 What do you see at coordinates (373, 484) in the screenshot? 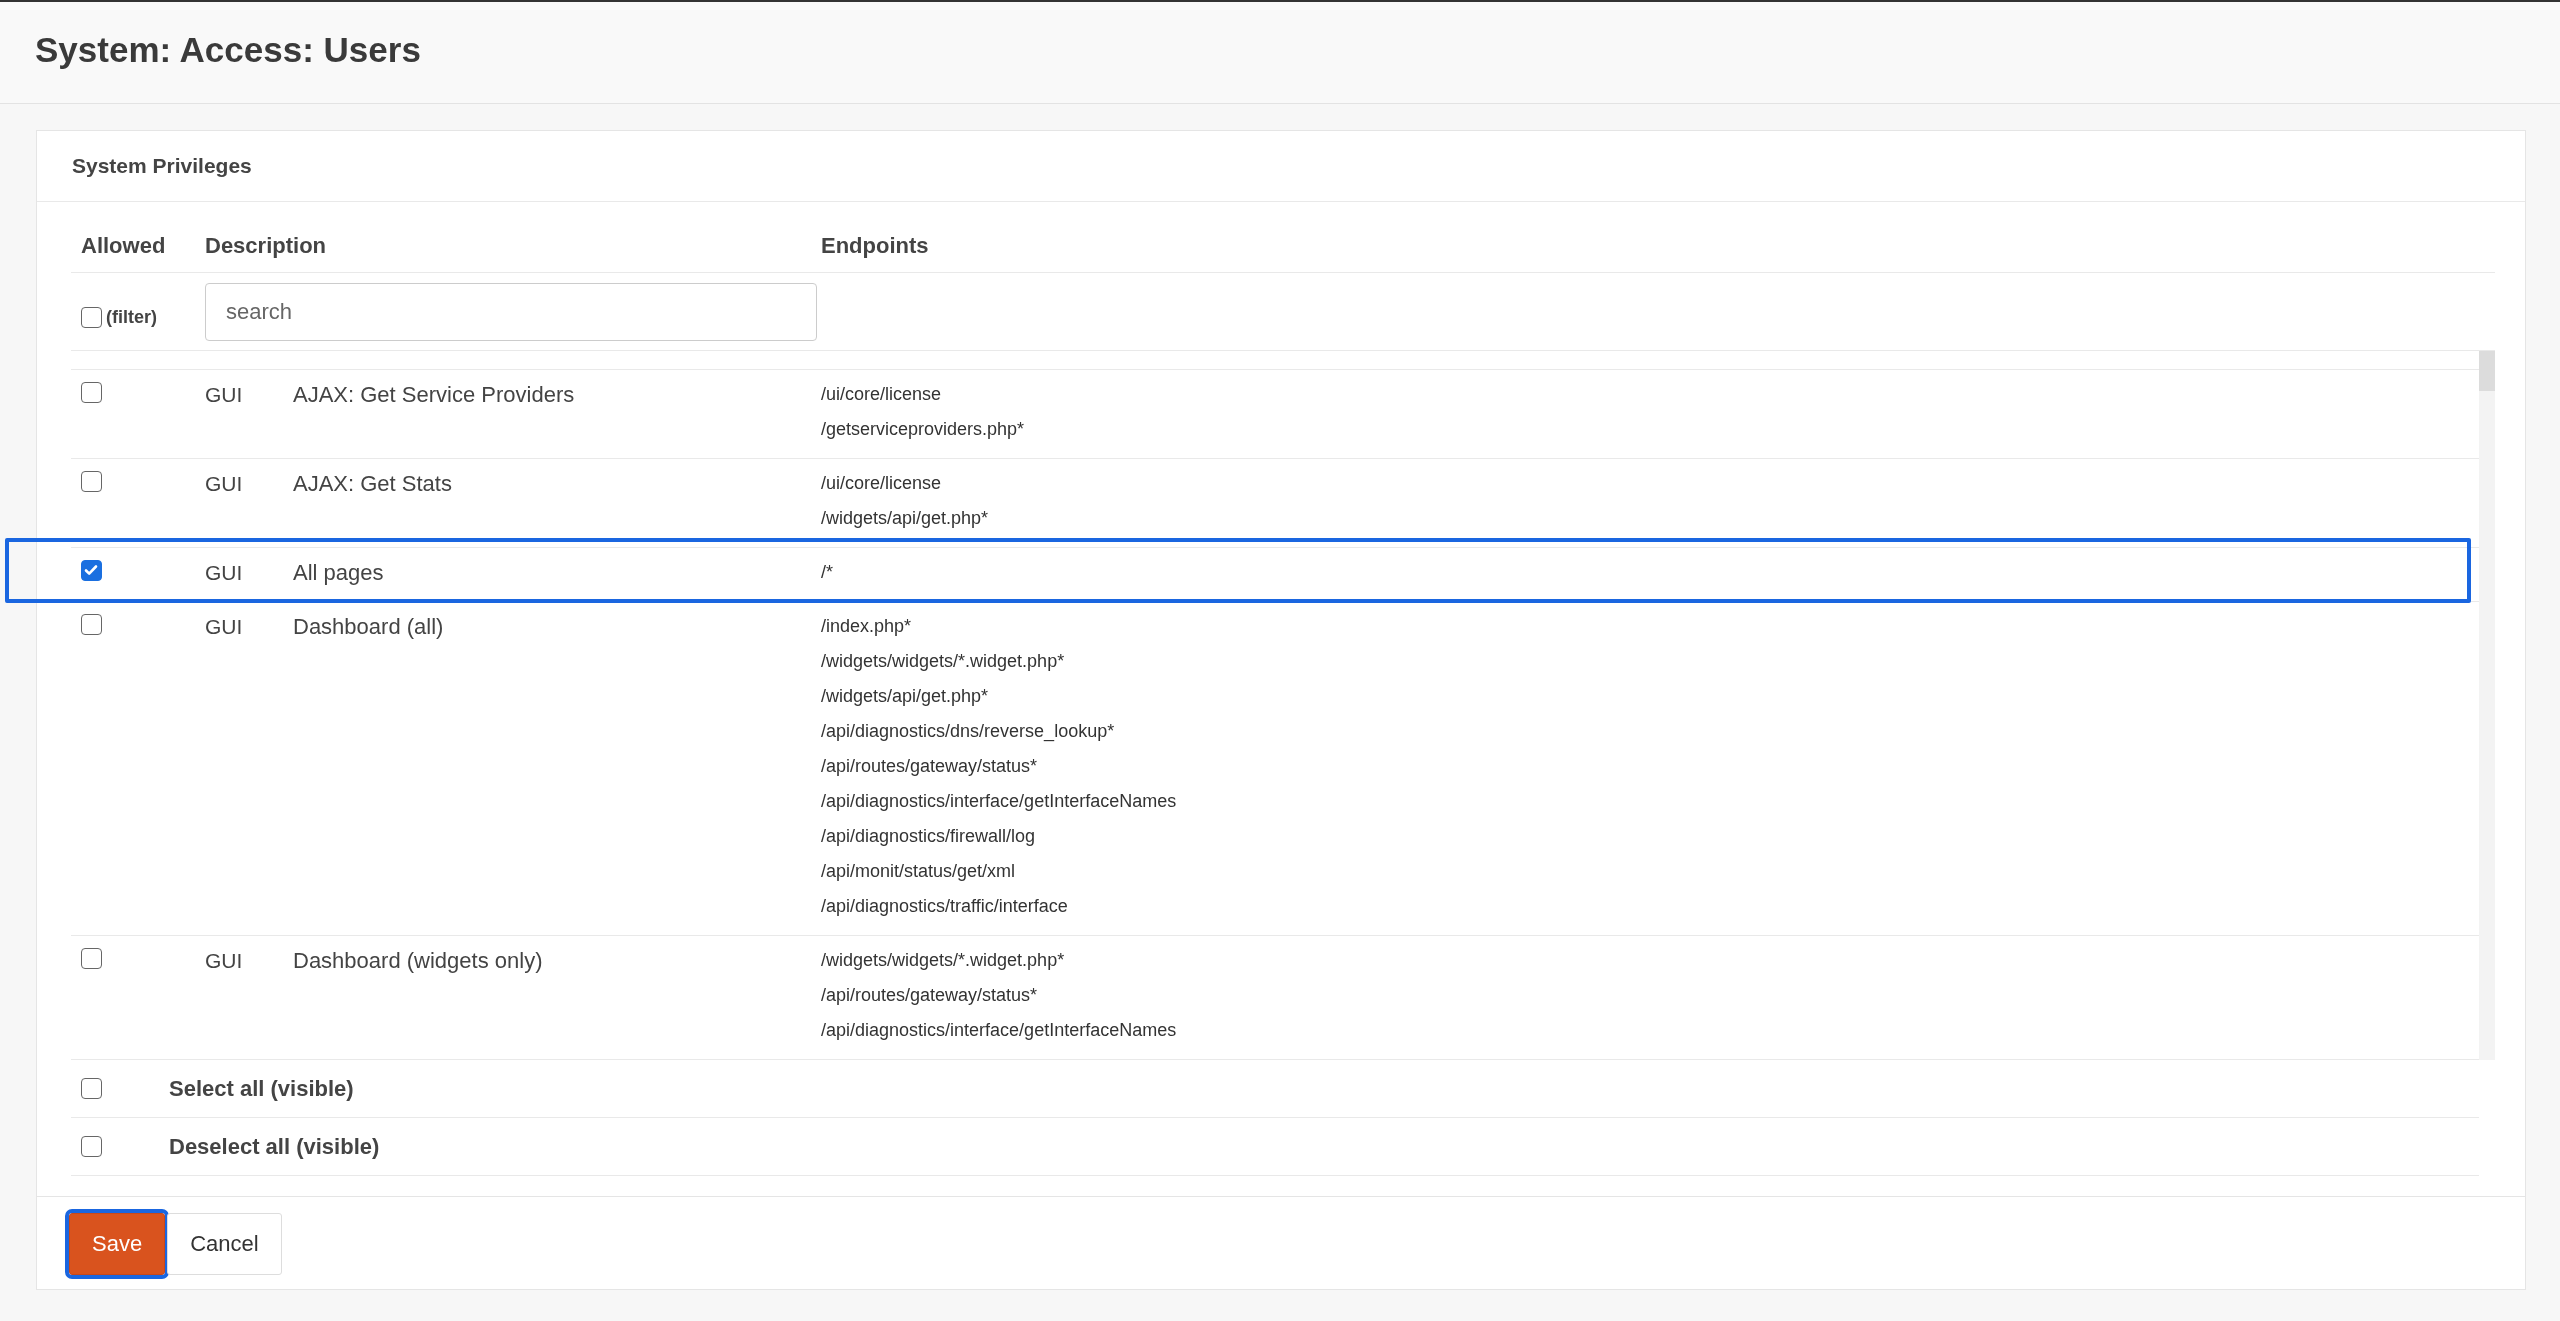
I see `privilege-name: AJAX: Get Stats` at bounding box center [373, 484].